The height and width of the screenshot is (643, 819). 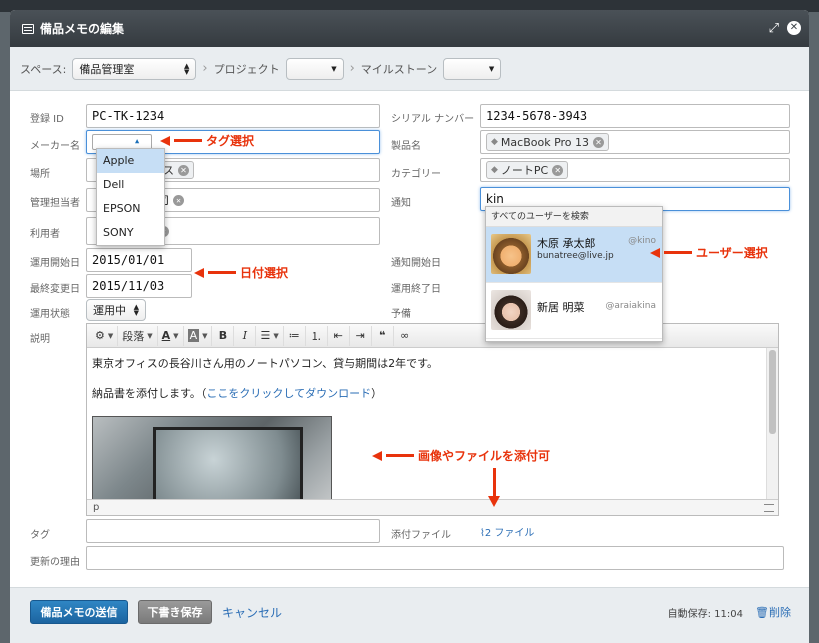 I want to click on delete-label: 削除, so click(x=780, y=612).